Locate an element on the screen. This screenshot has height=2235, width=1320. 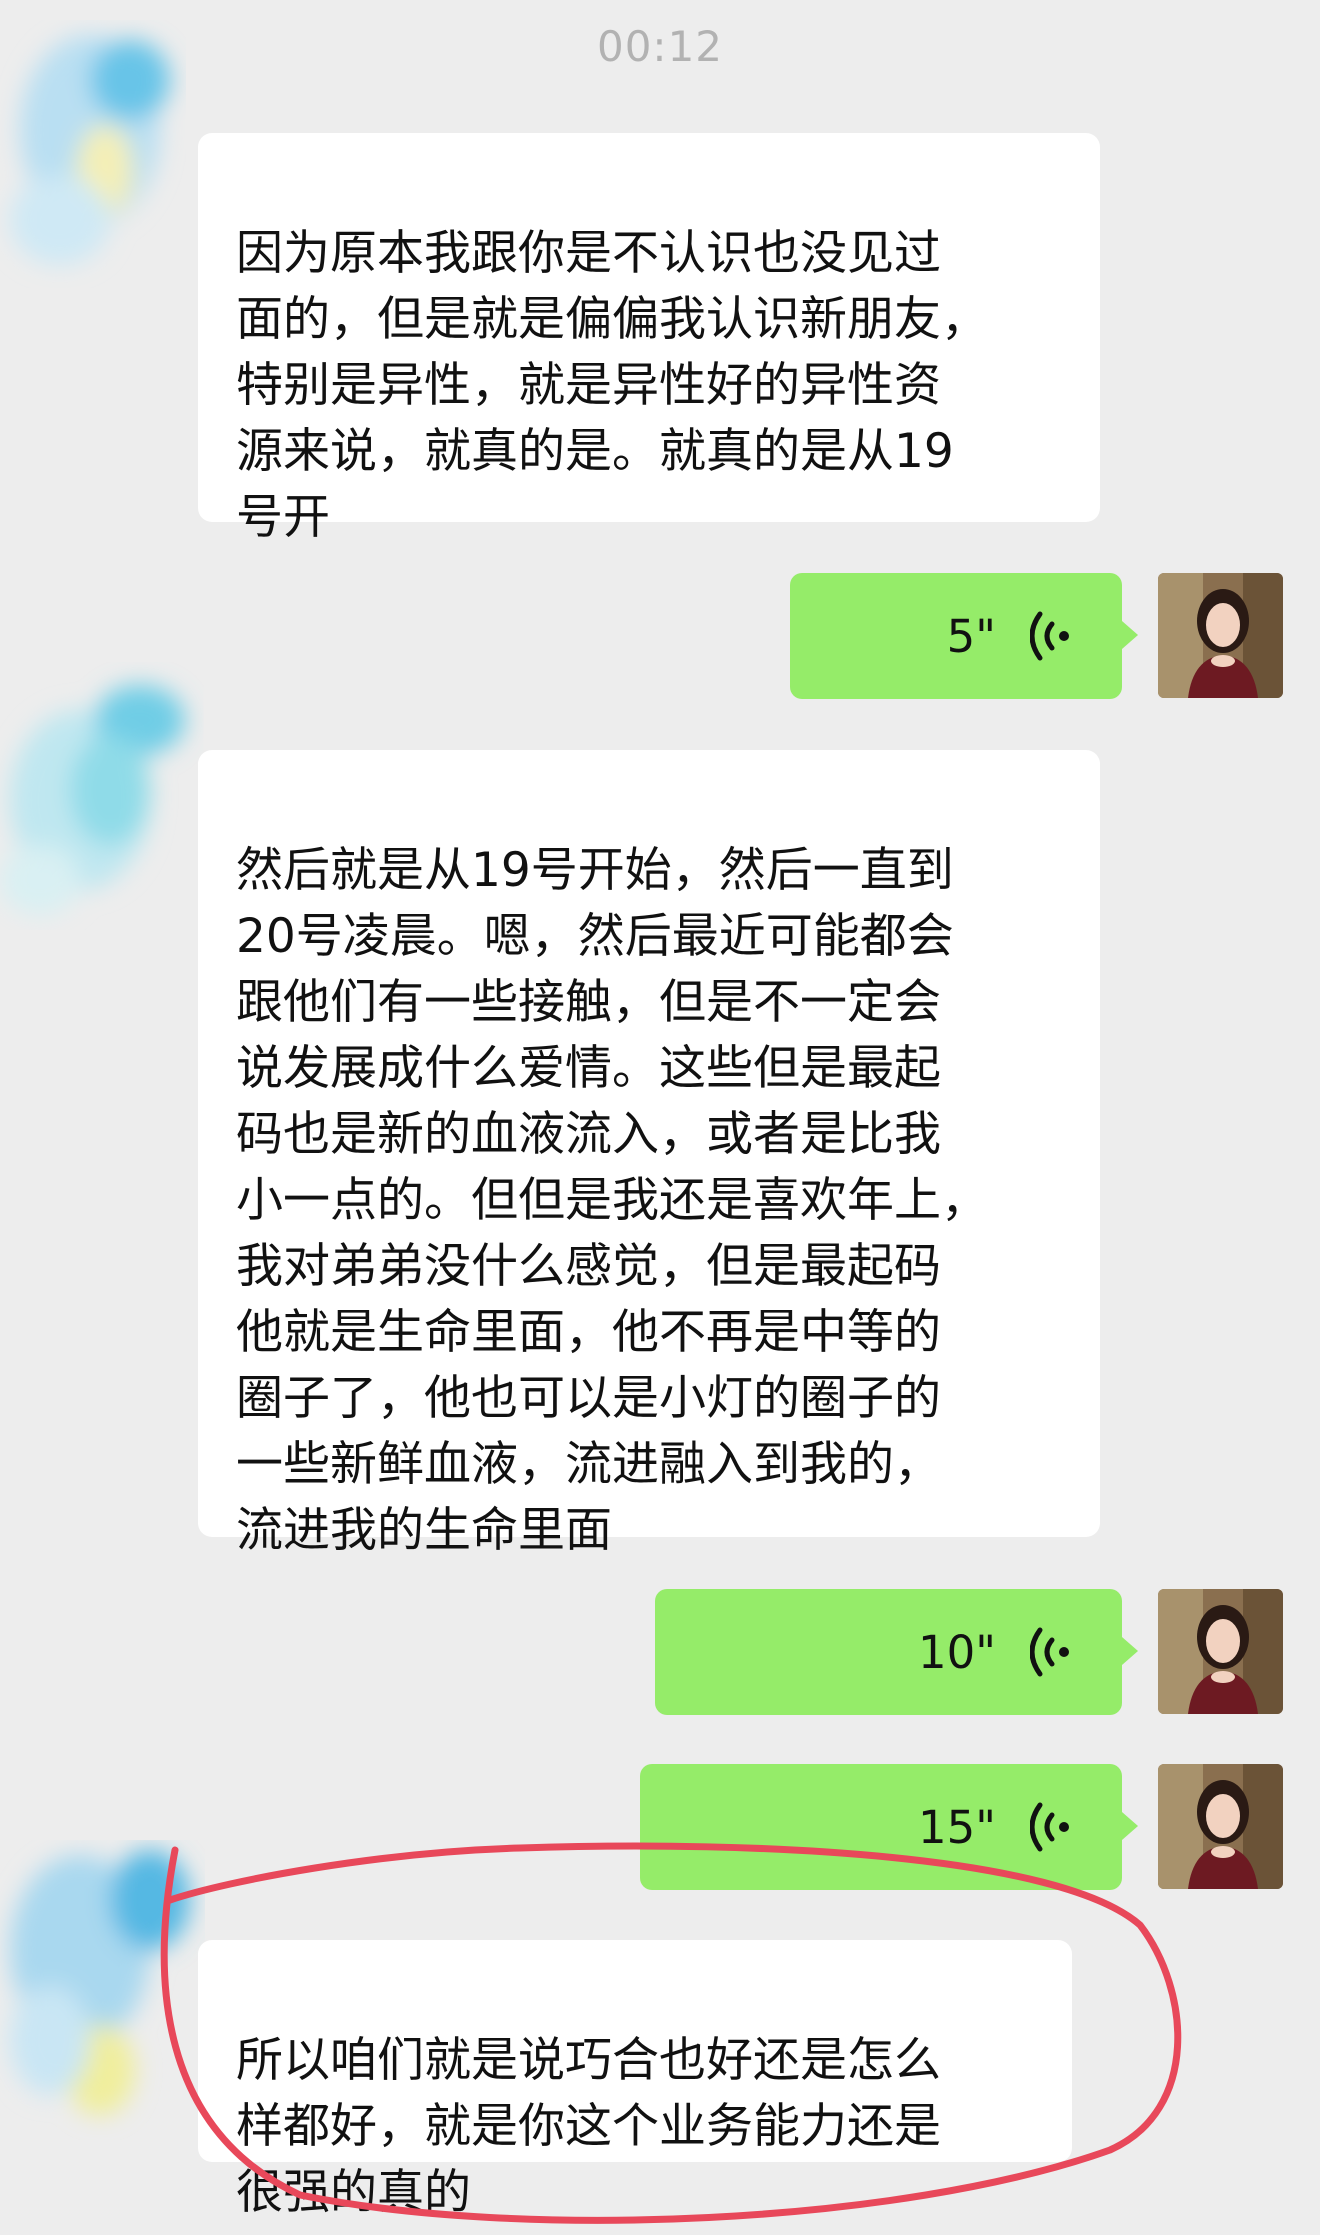
outgoing-voice-message: 5" is located at coordinates (964, 636).